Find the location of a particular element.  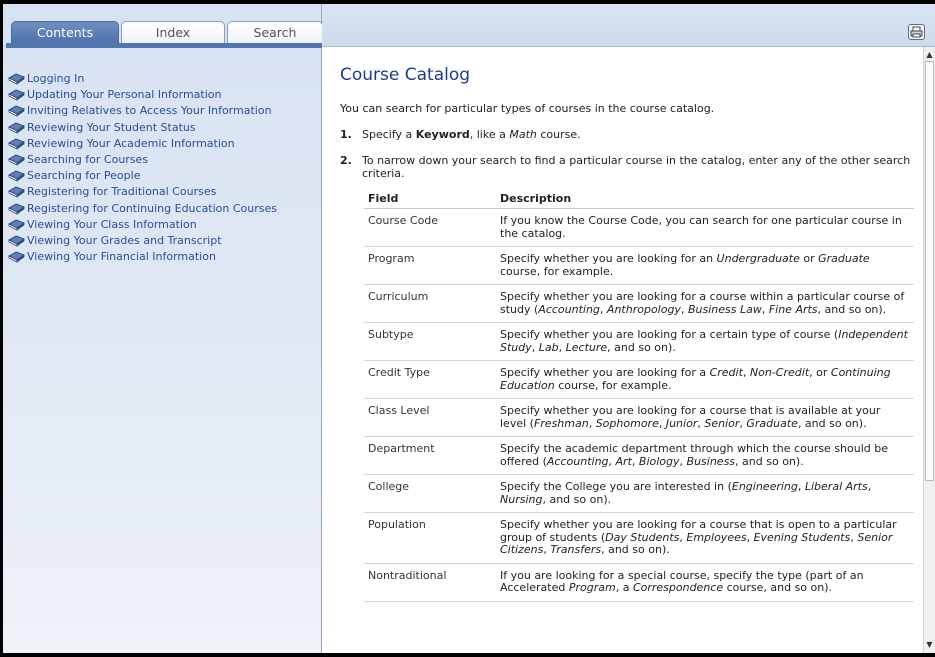

field-cell: Curriculum is located at coordinates (430, 303).